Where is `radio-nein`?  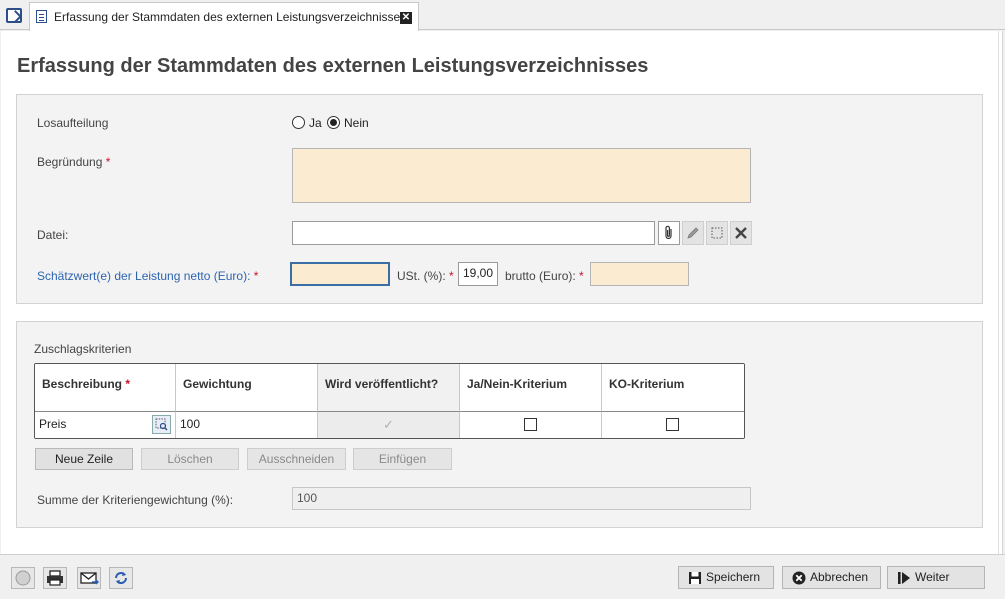
radio-nein is located at coordinates (333, 122).